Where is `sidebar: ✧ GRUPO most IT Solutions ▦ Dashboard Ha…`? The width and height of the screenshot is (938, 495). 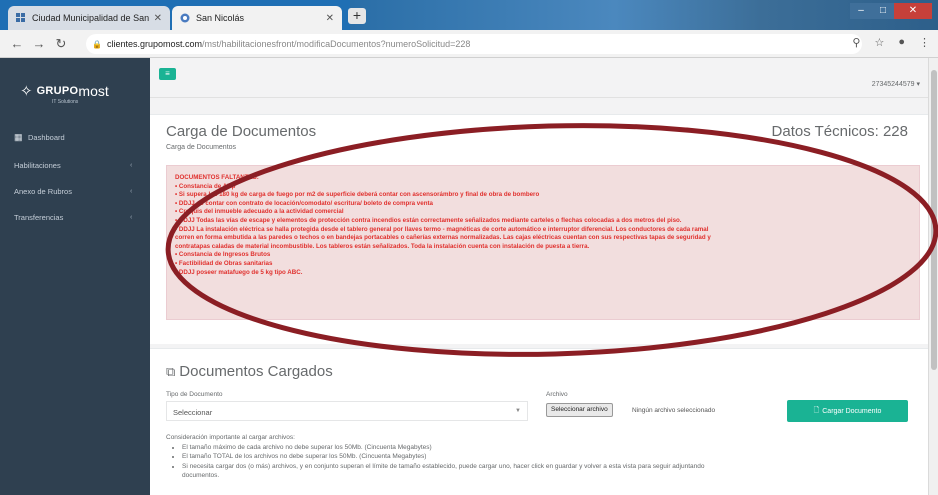 sidebar: ✧ GRUPO most IT Solutions ▦ Dashboard Ha… is located at coordinates (75, 276).